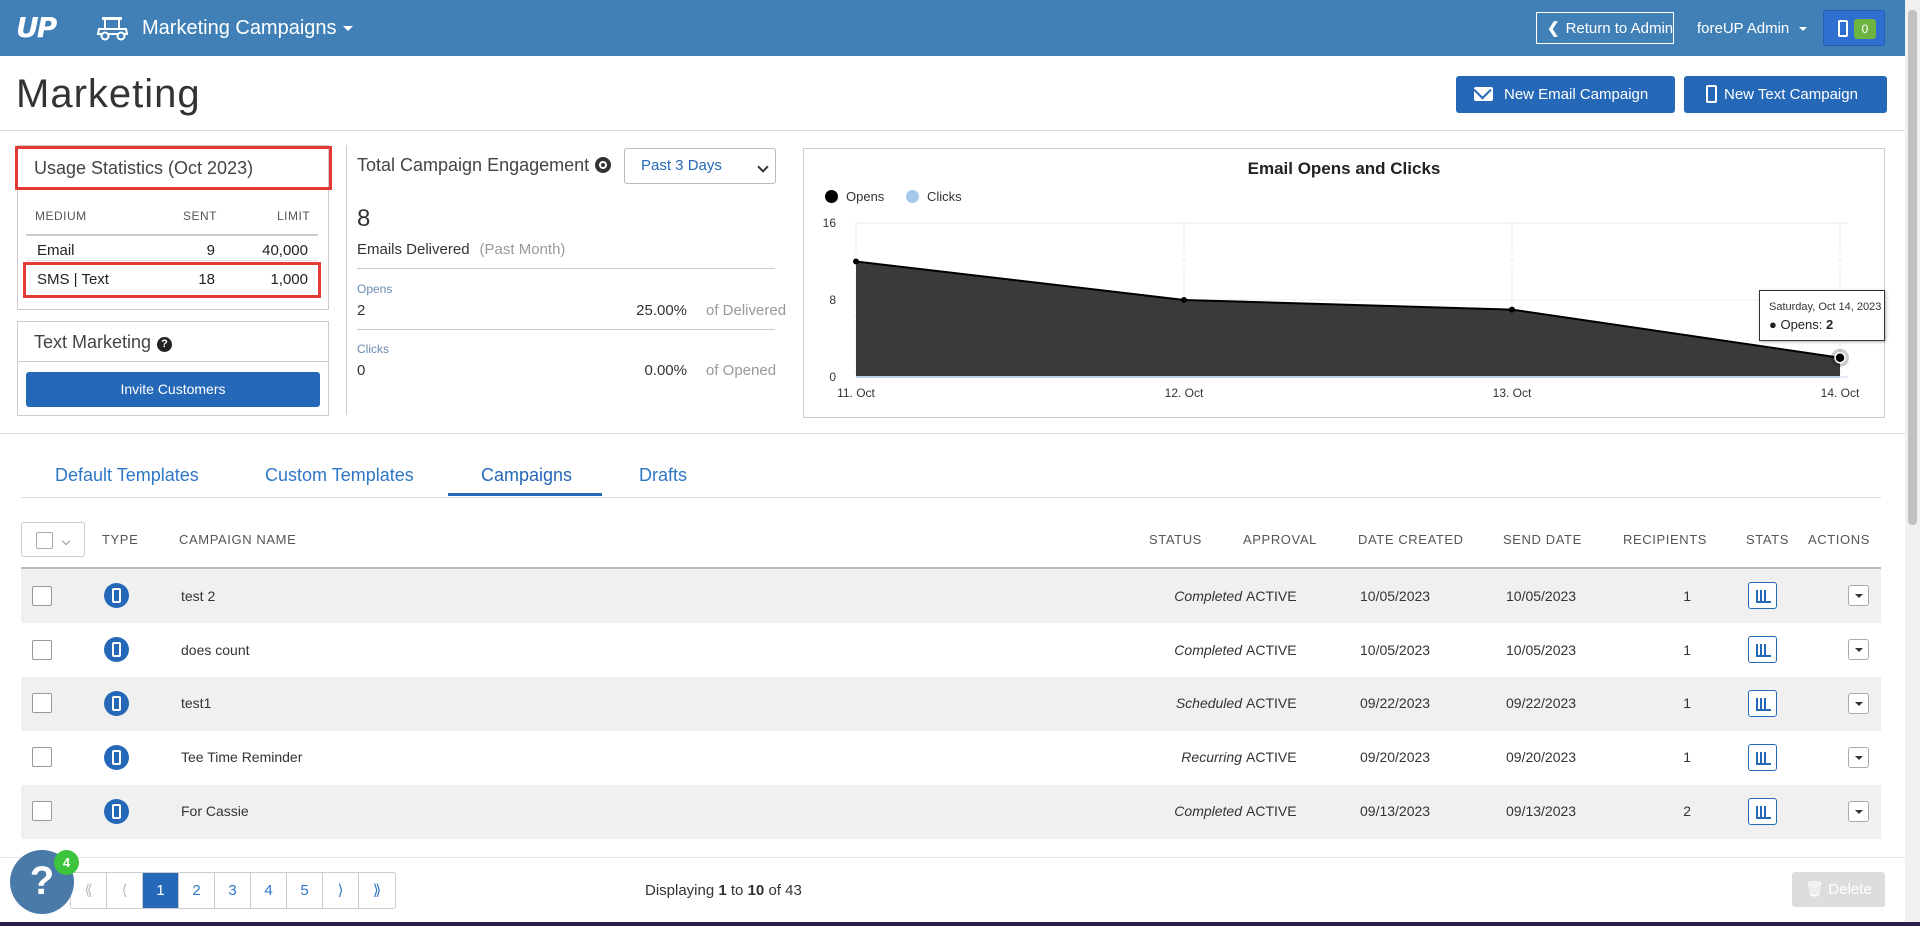  Describe the element at coordinates (1711, 94) in the screenshot. I see `mobile-phone-icon` at that location.